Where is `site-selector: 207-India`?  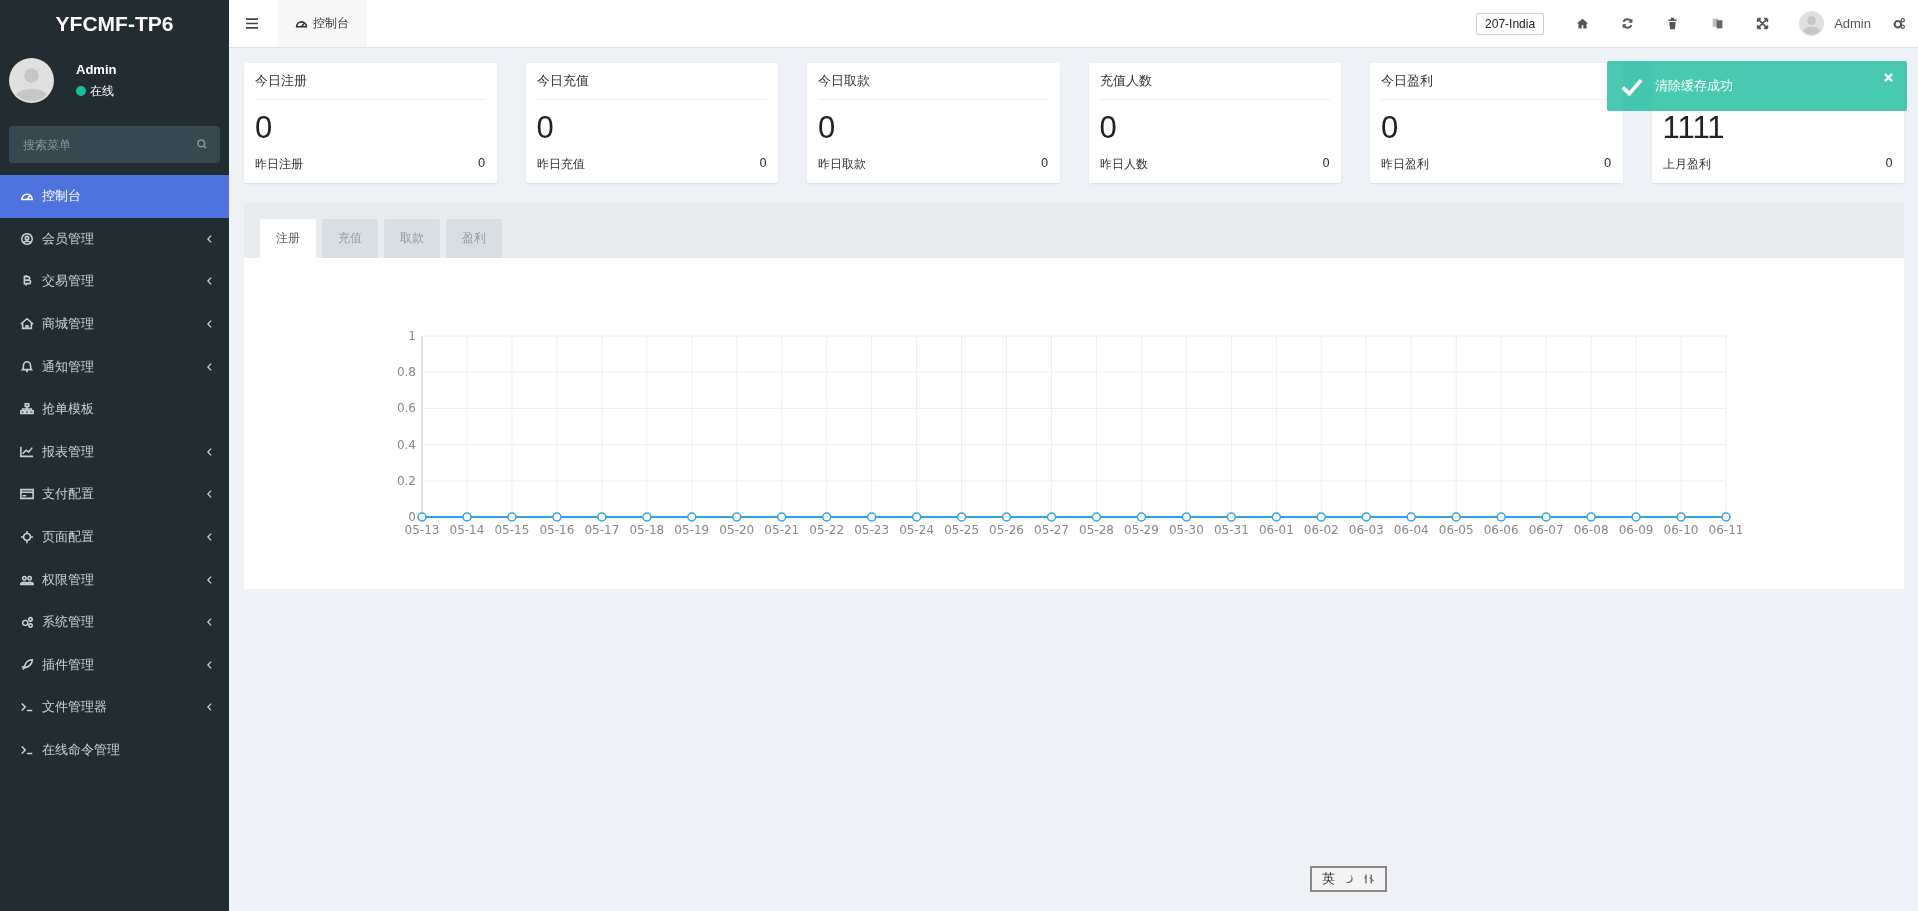 site-selector: 207-India is located at coordinates (1510, 23).